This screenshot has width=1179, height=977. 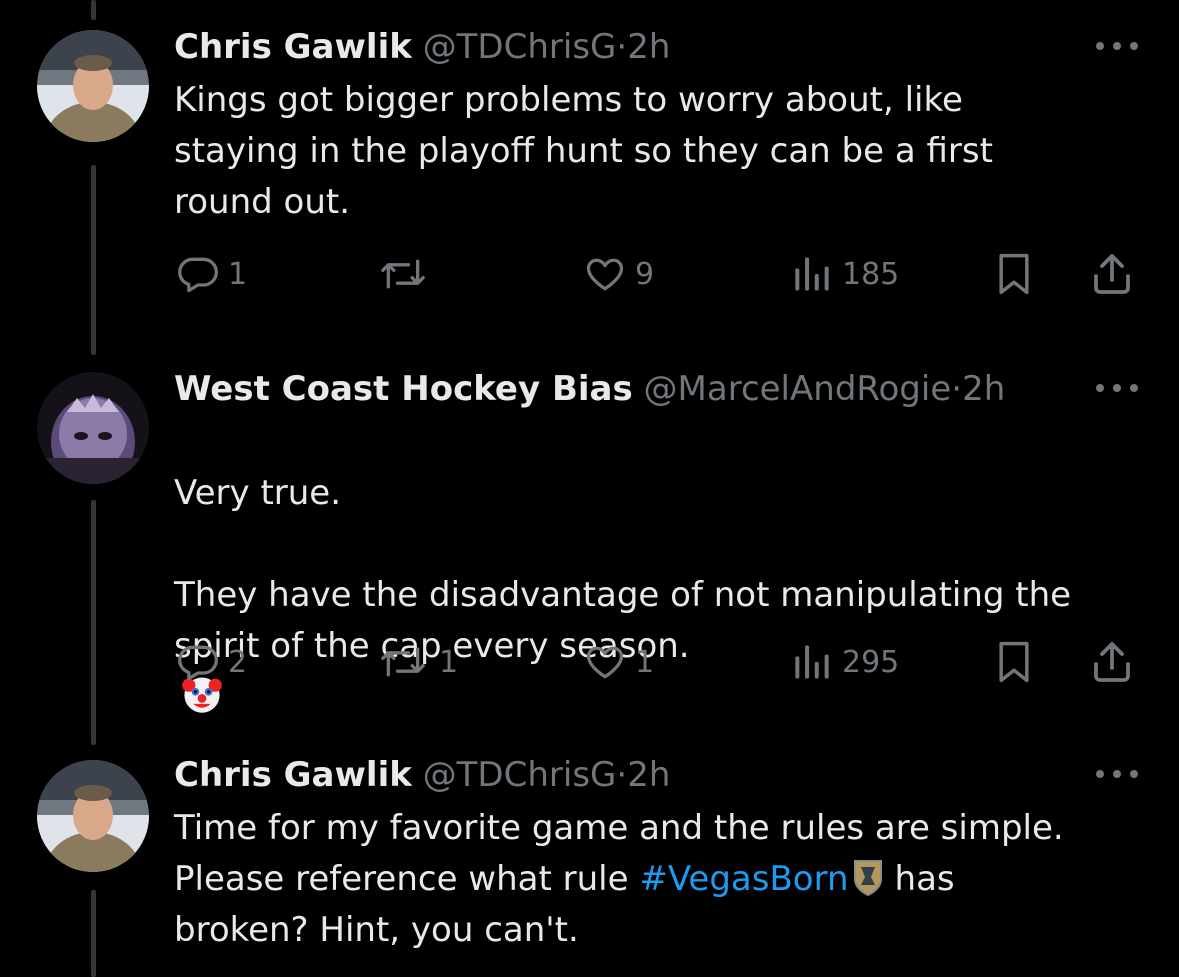 I want to click on tweet-actions: 1 9 185, so click(x=589, y=274).